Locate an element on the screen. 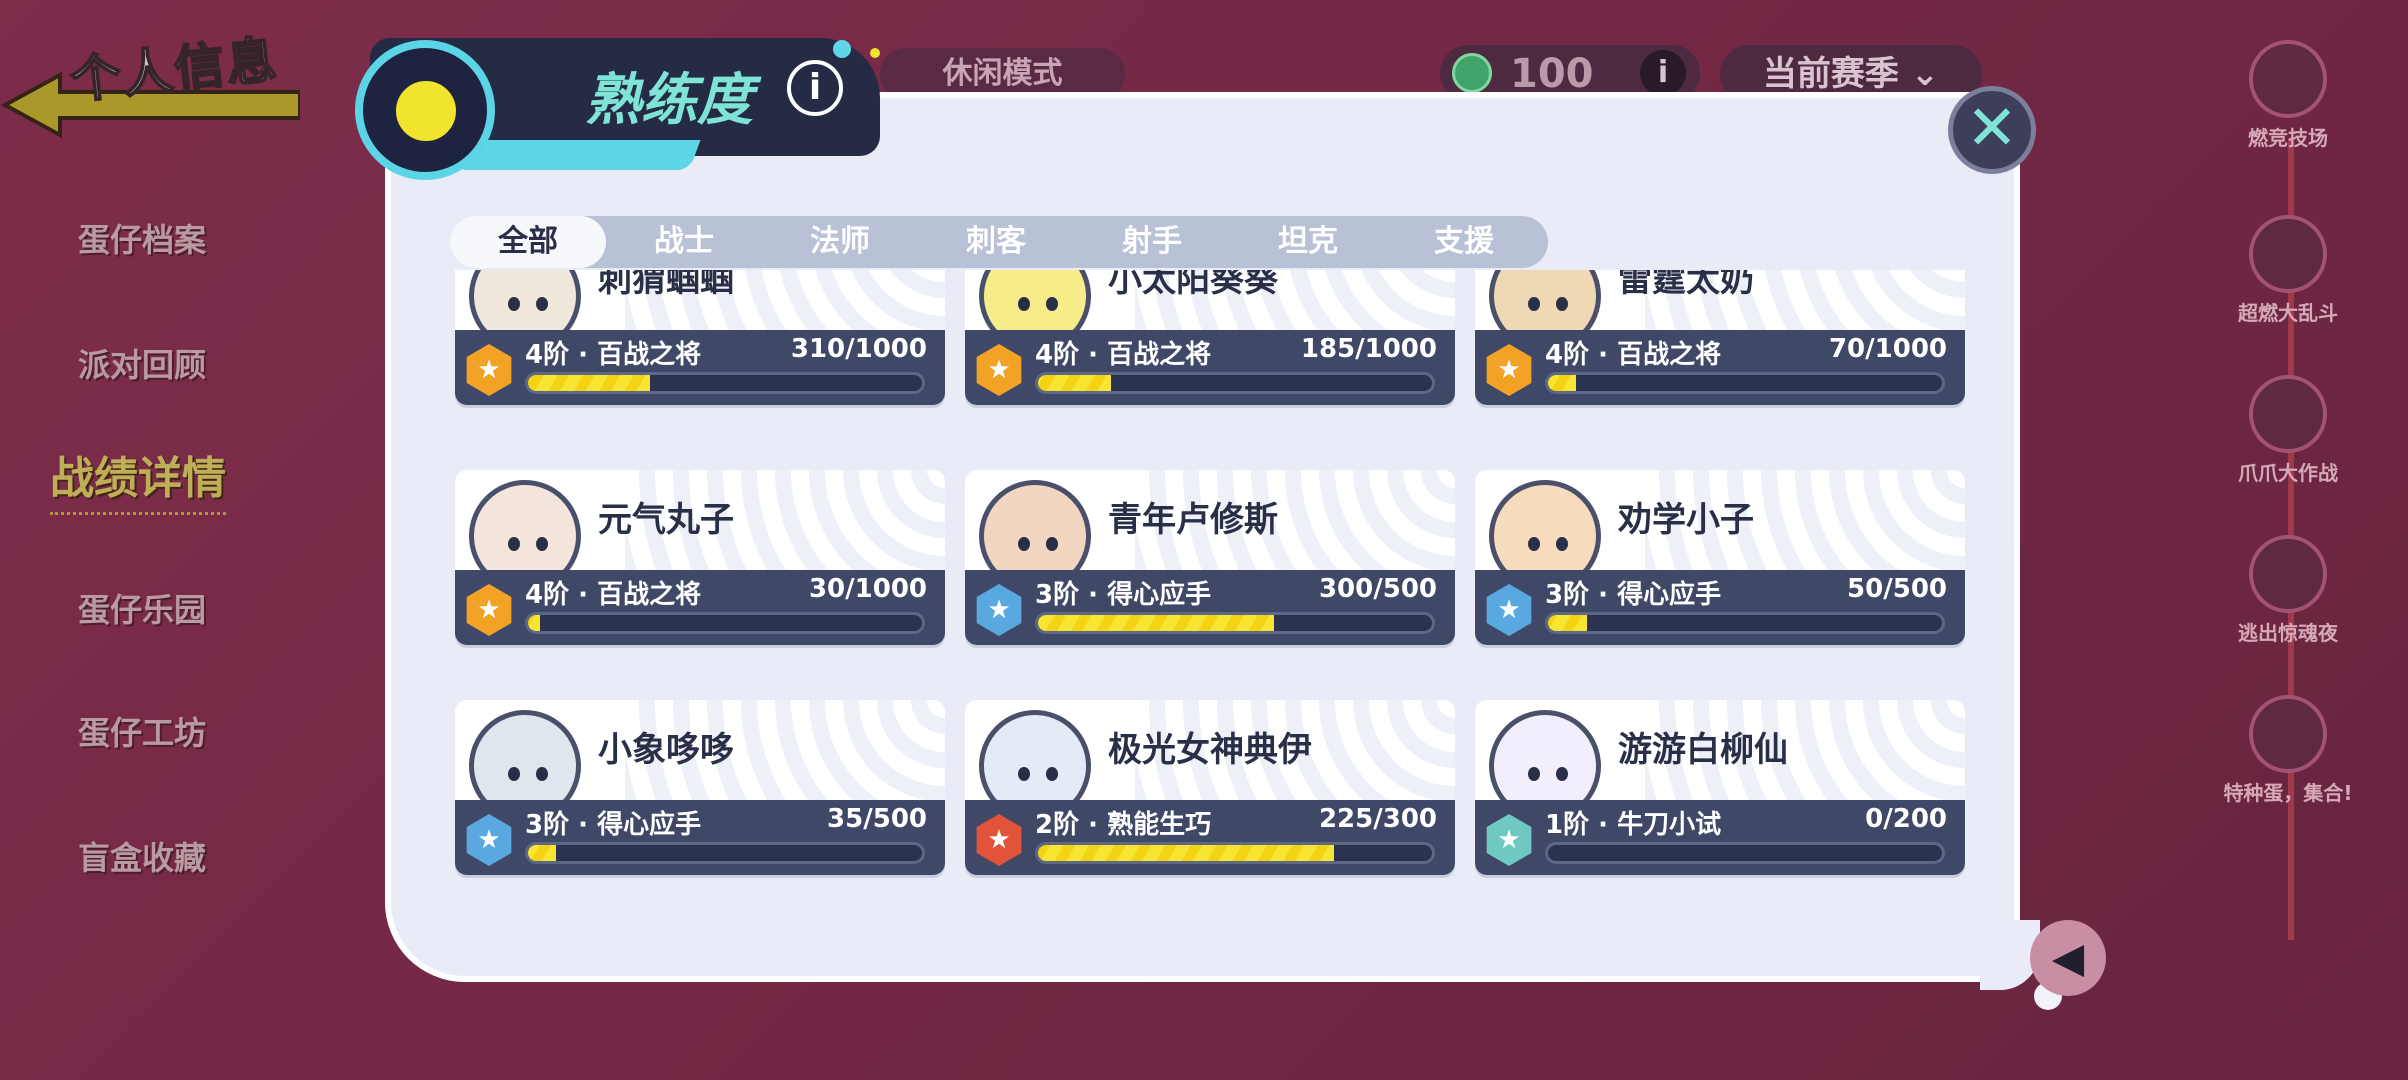 This screenshot has width=2408, height=1080. rank-bar: ★ 4阶 · 百战之将 310/1000 is located at coordinates (700, 367).